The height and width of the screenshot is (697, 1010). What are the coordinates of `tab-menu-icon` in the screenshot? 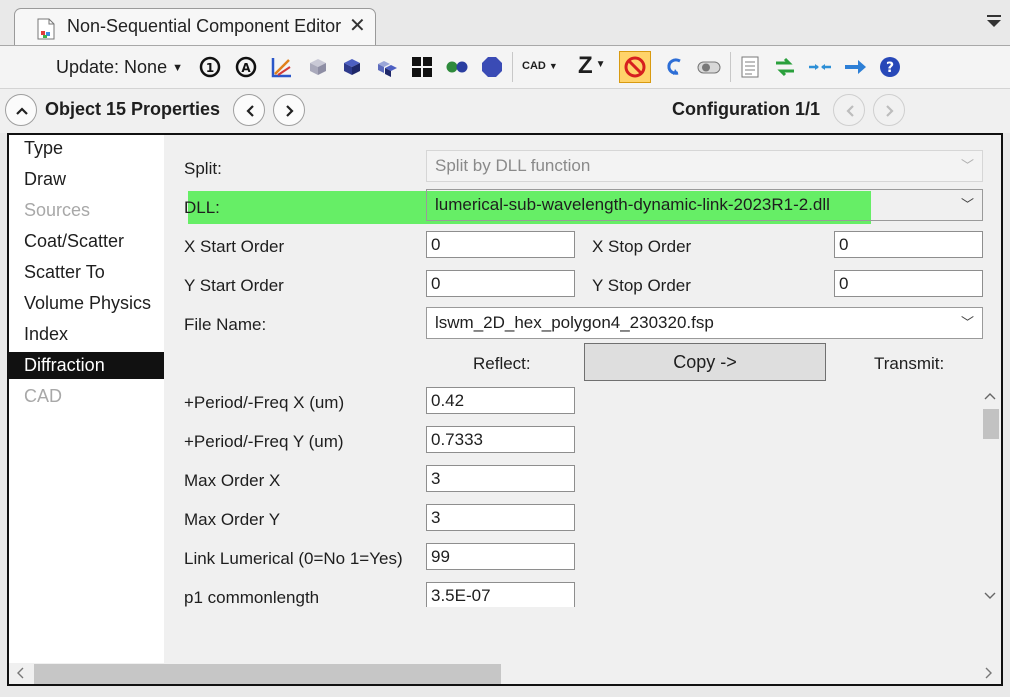 It's located at (994, 21).